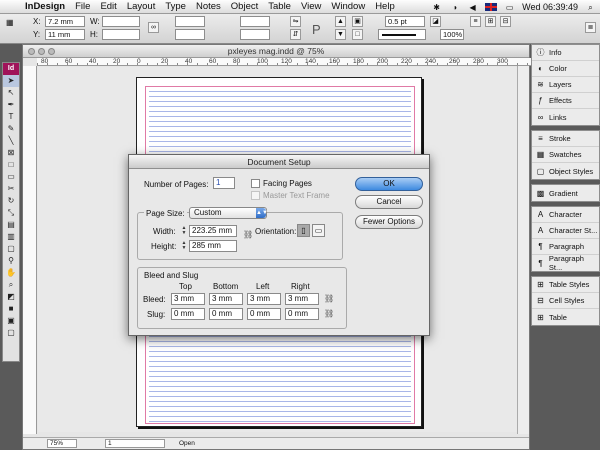  I want to click on fill-swatch-icon: ▣, so click(357, 21).